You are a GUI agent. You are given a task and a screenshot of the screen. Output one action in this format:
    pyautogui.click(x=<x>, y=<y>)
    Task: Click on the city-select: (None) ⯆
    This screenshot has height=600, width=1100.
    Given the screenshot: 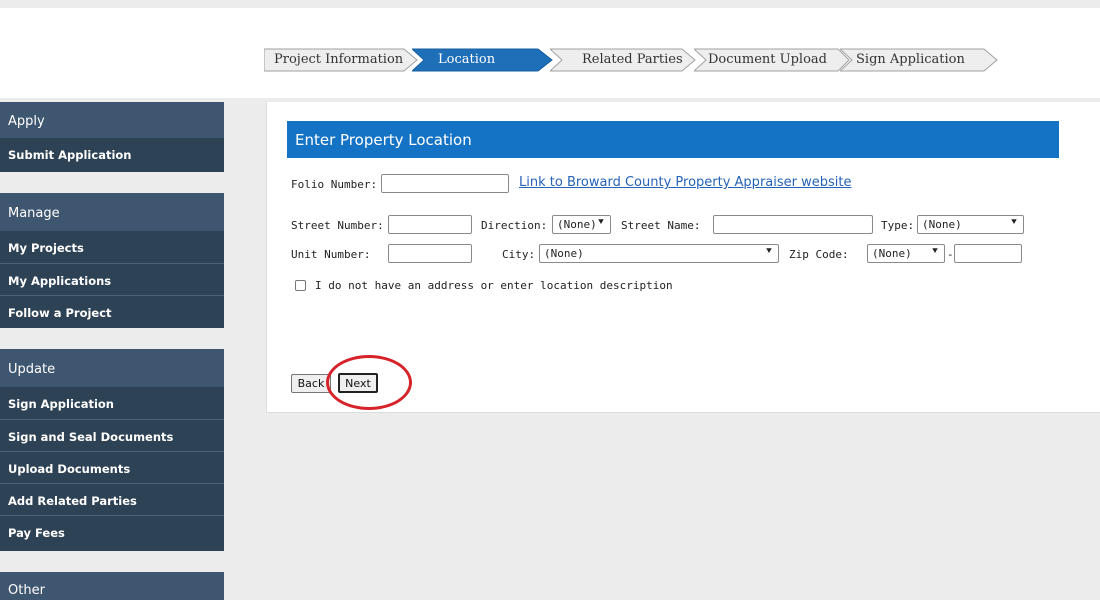 What is the action you would take?
    pyautogui.click(x=659, y=253)
    